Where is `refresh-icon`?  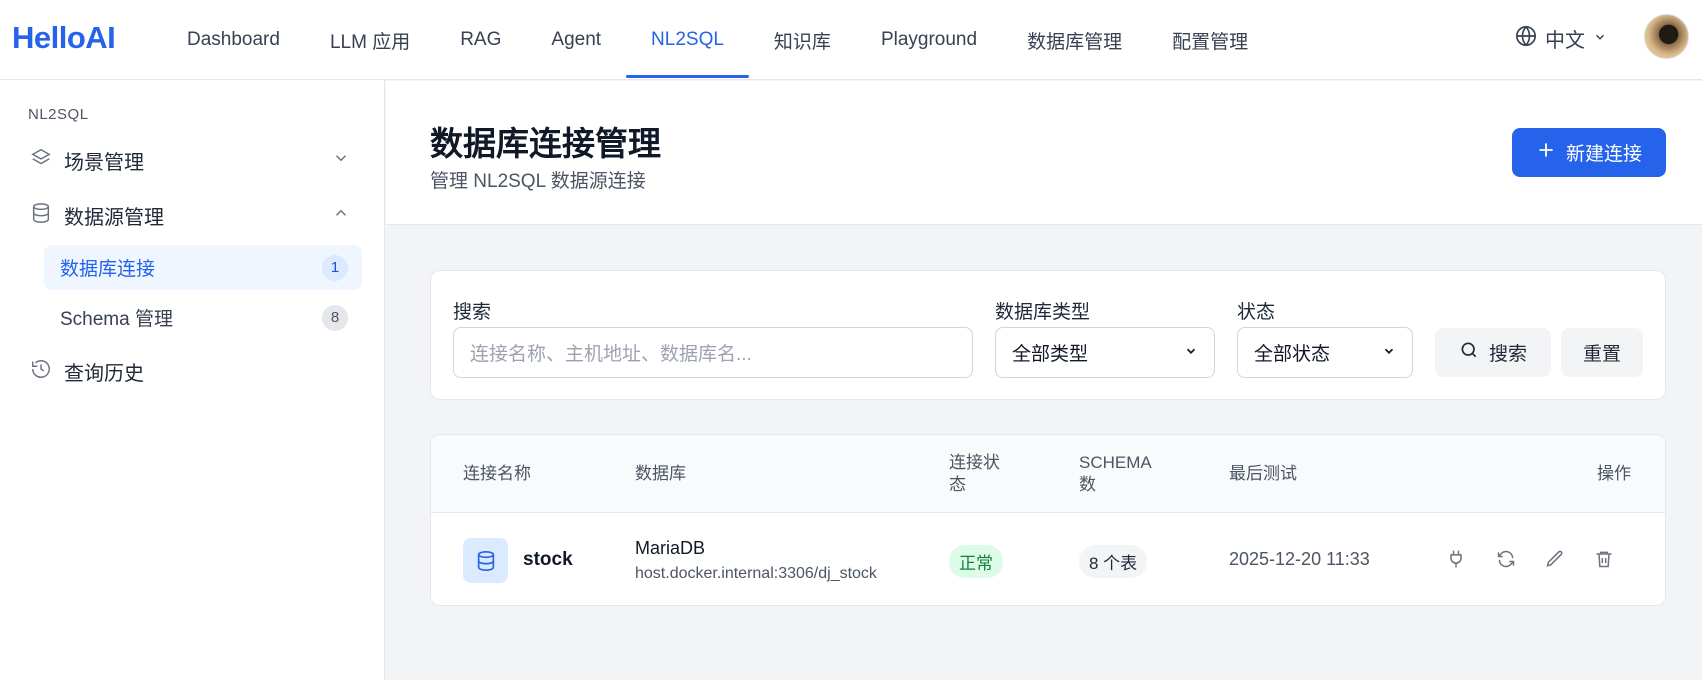
refresh-icon is located at coordinates (1506, 561).